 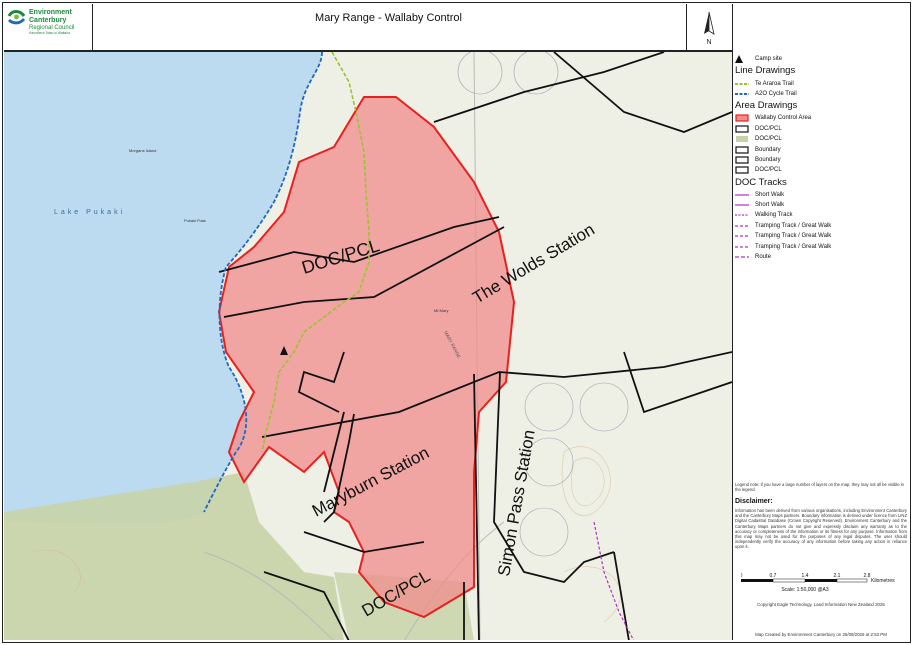 What do you see at coordinates (769, 59) in the screenshot?
I see `legend-camp-site-label: Camp site` at bounding box center [769, 59].